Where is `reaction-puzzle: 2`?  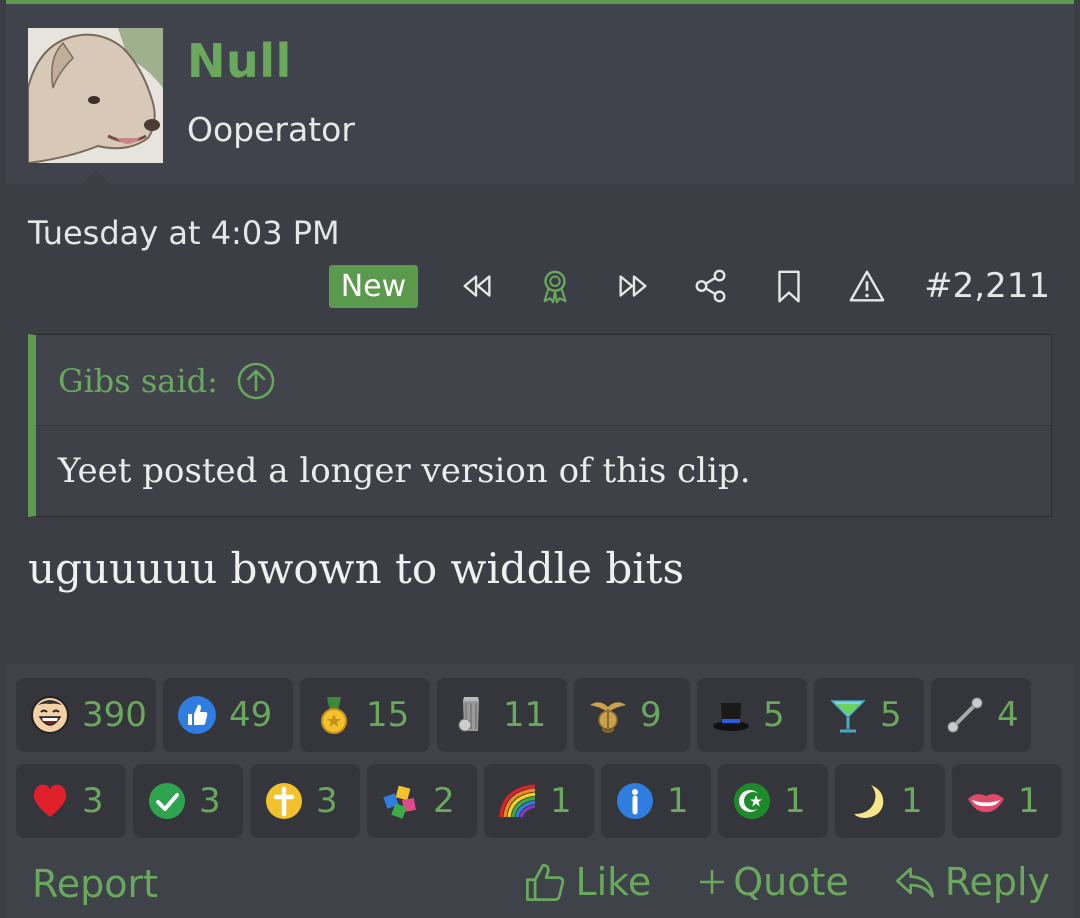 reaction-puzzle: 2 is located at coordinates (422, 801).